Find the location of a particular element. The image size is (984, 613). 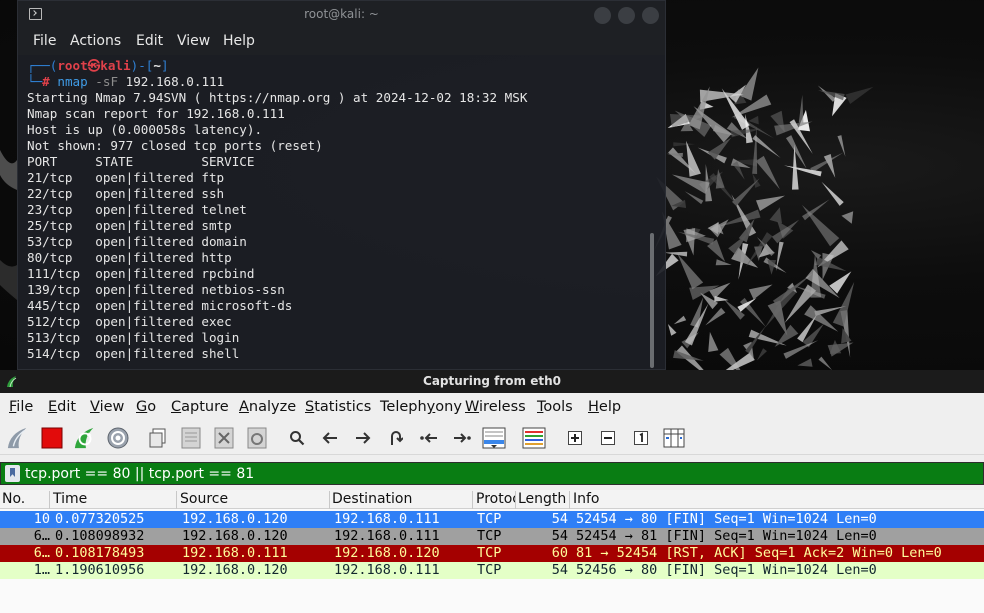

terminal-output-line: 445/tcp open|filtered microsoft-ds is located at coordinates (160, 305).